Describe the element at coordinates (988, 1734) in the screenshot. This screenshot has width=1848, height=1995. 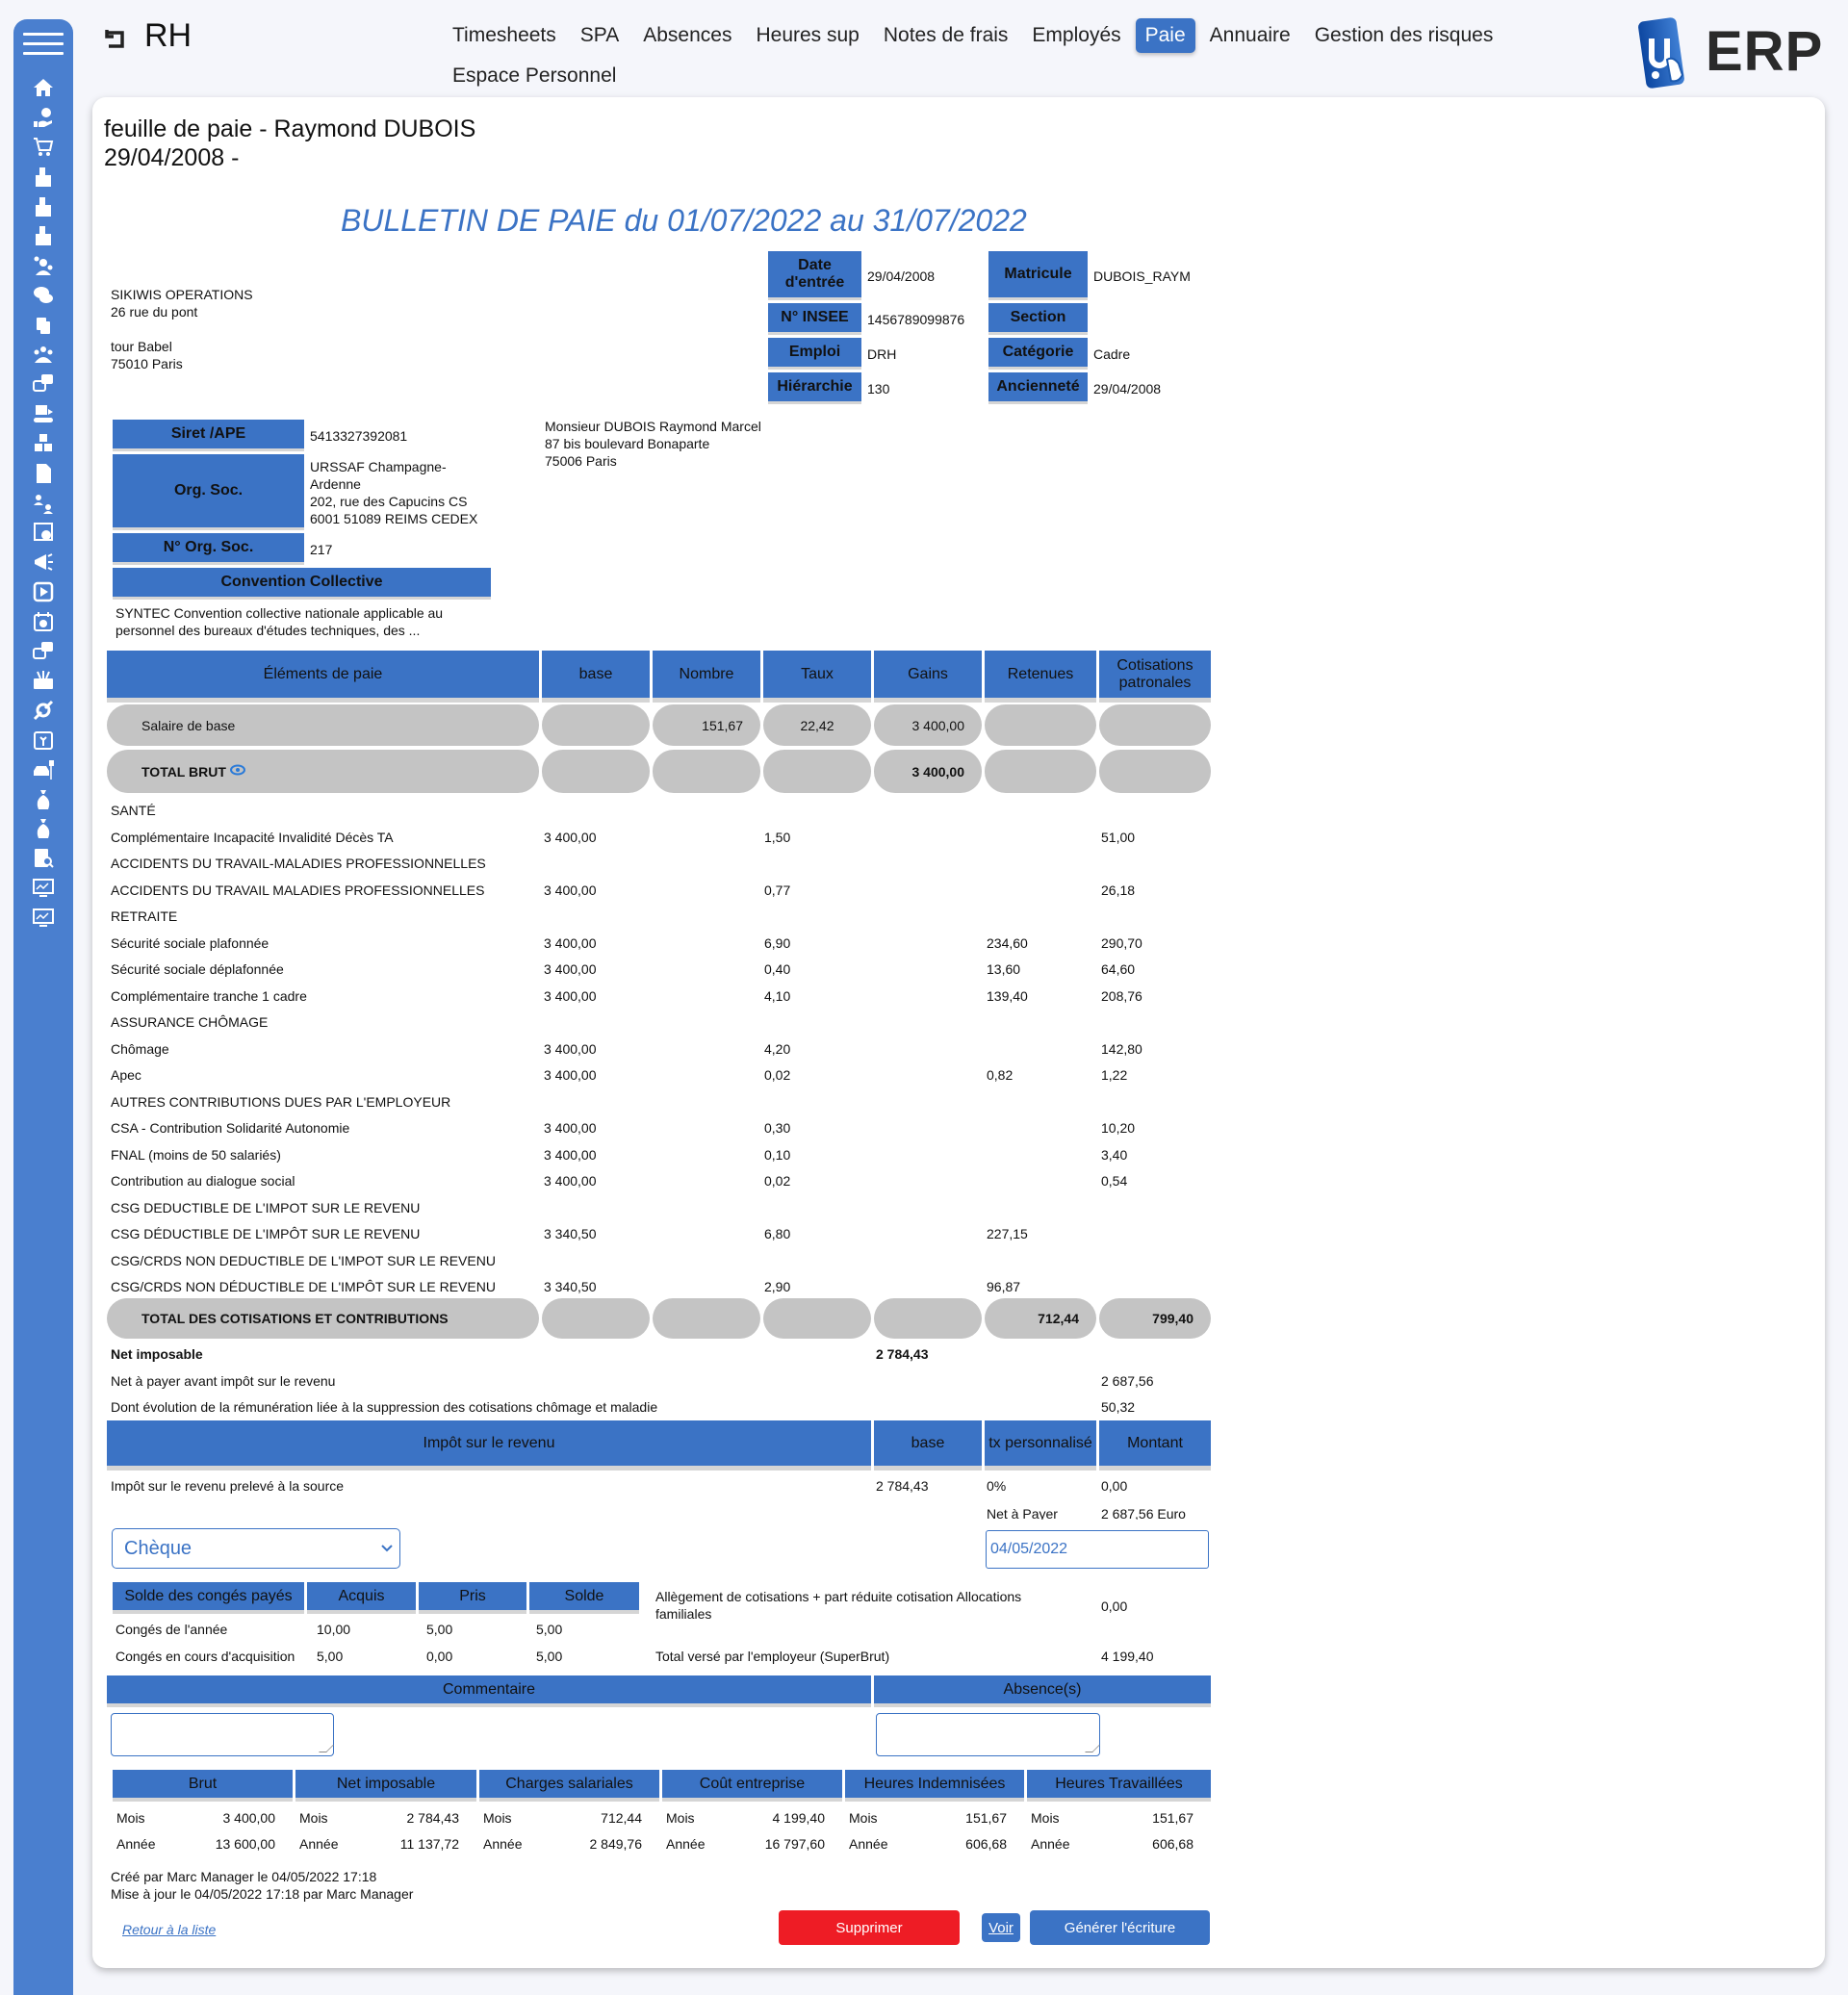
I see `absences-textarea` at that location.